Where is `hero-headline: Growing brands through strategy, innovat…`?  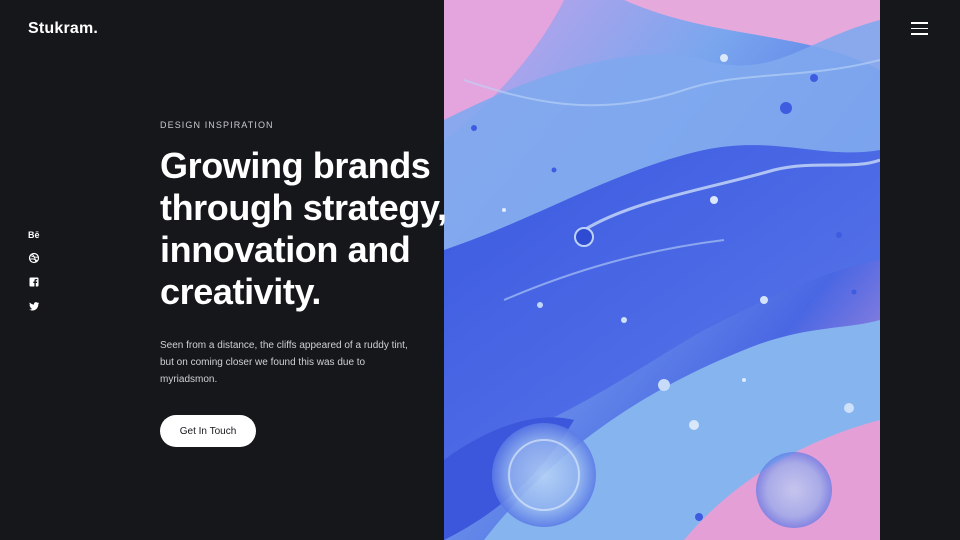
hero-headline: Growing brands through strategy, innovat… is located at coordinates (303, 228).